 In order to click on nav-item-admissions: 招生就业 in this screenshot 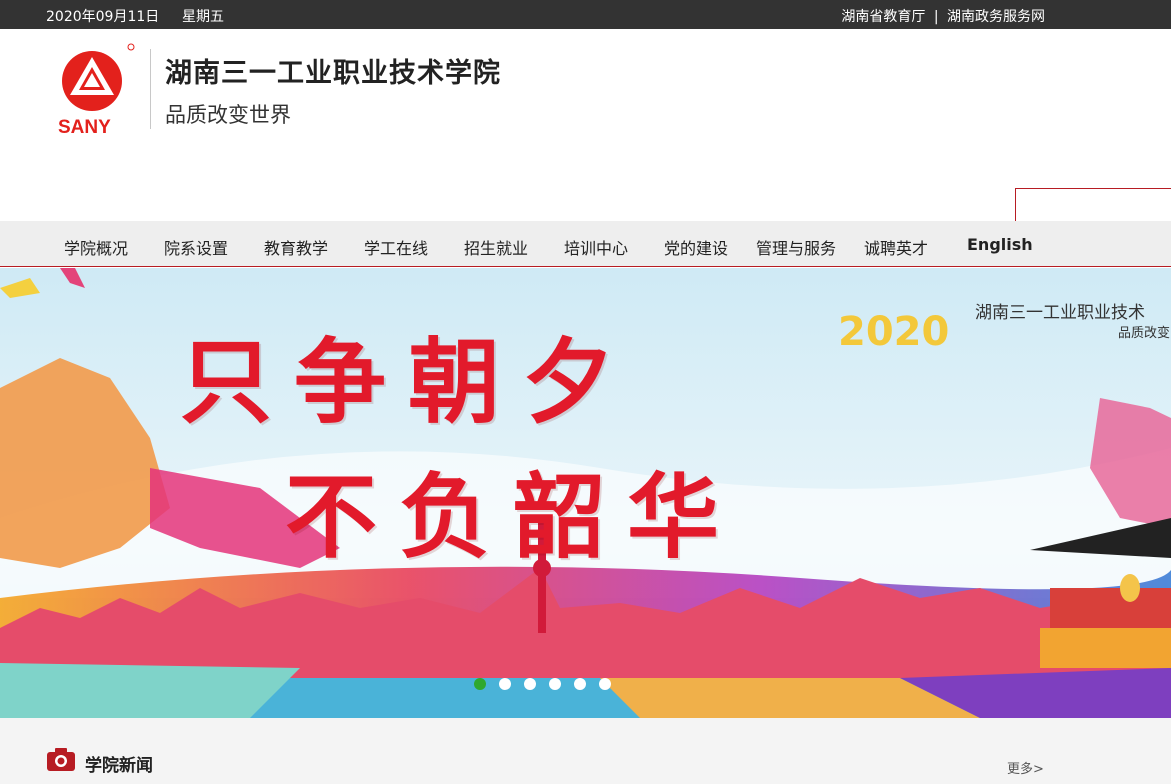, I will do `click(496, 247)`.